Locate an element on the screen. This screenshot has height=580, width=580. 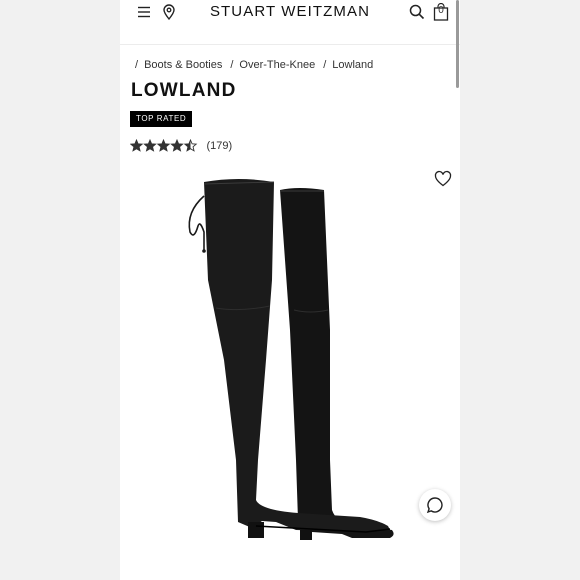
chat-bubble-icon is located at coordinates (434, 505).